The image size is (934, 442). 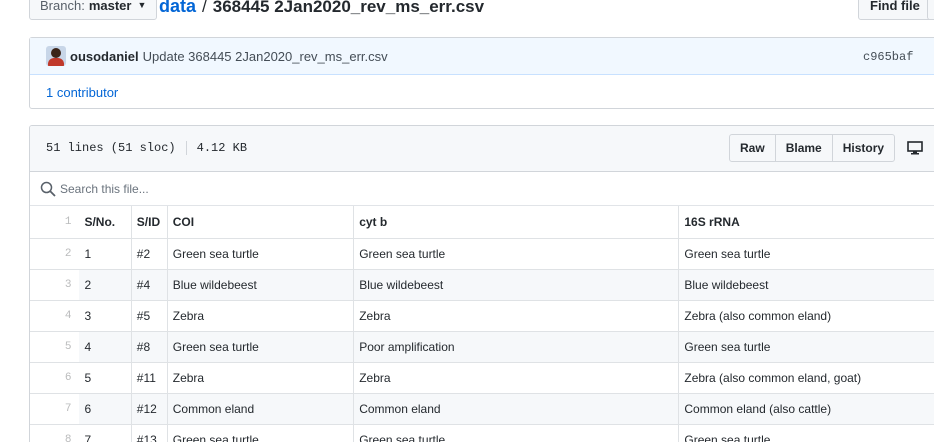 I want to click on table-cell: 2, so click(x=105, y=284).